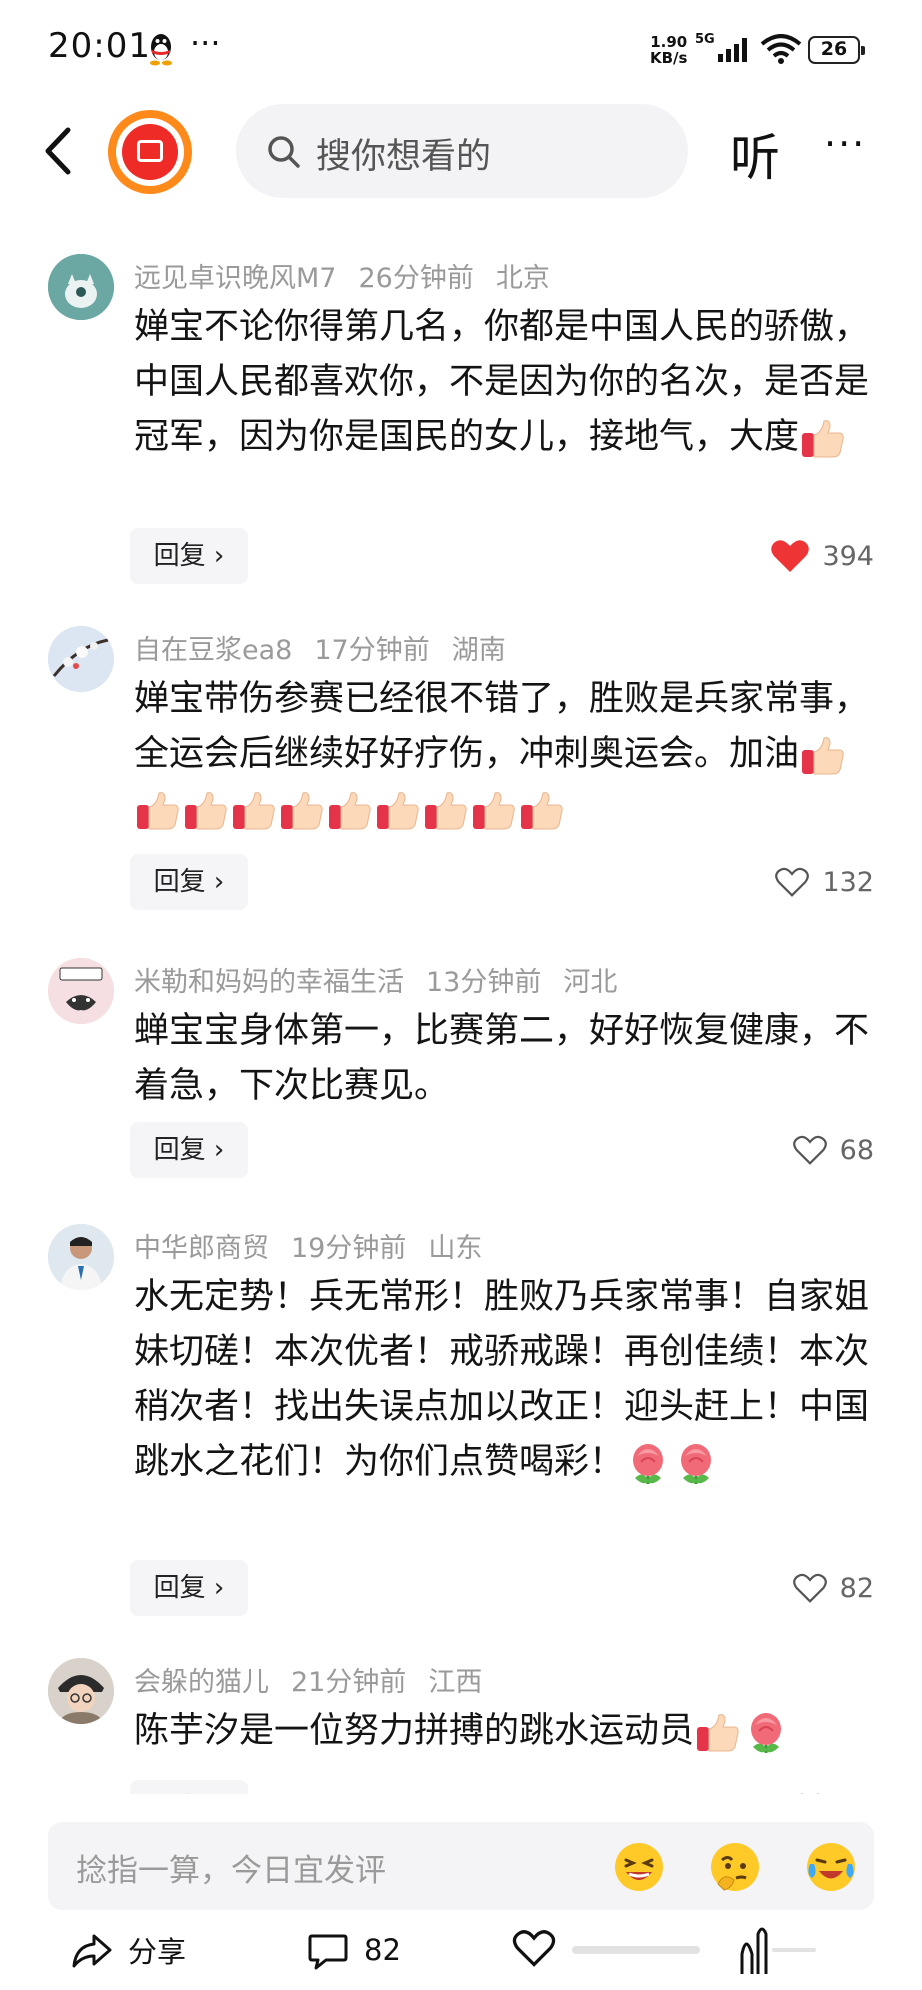 The width and height of the screenshot is (922, 1990). Describe the element at coordinates (349, 1682) in the screenshot. I see `comment-time: 21分钟前` at that location.